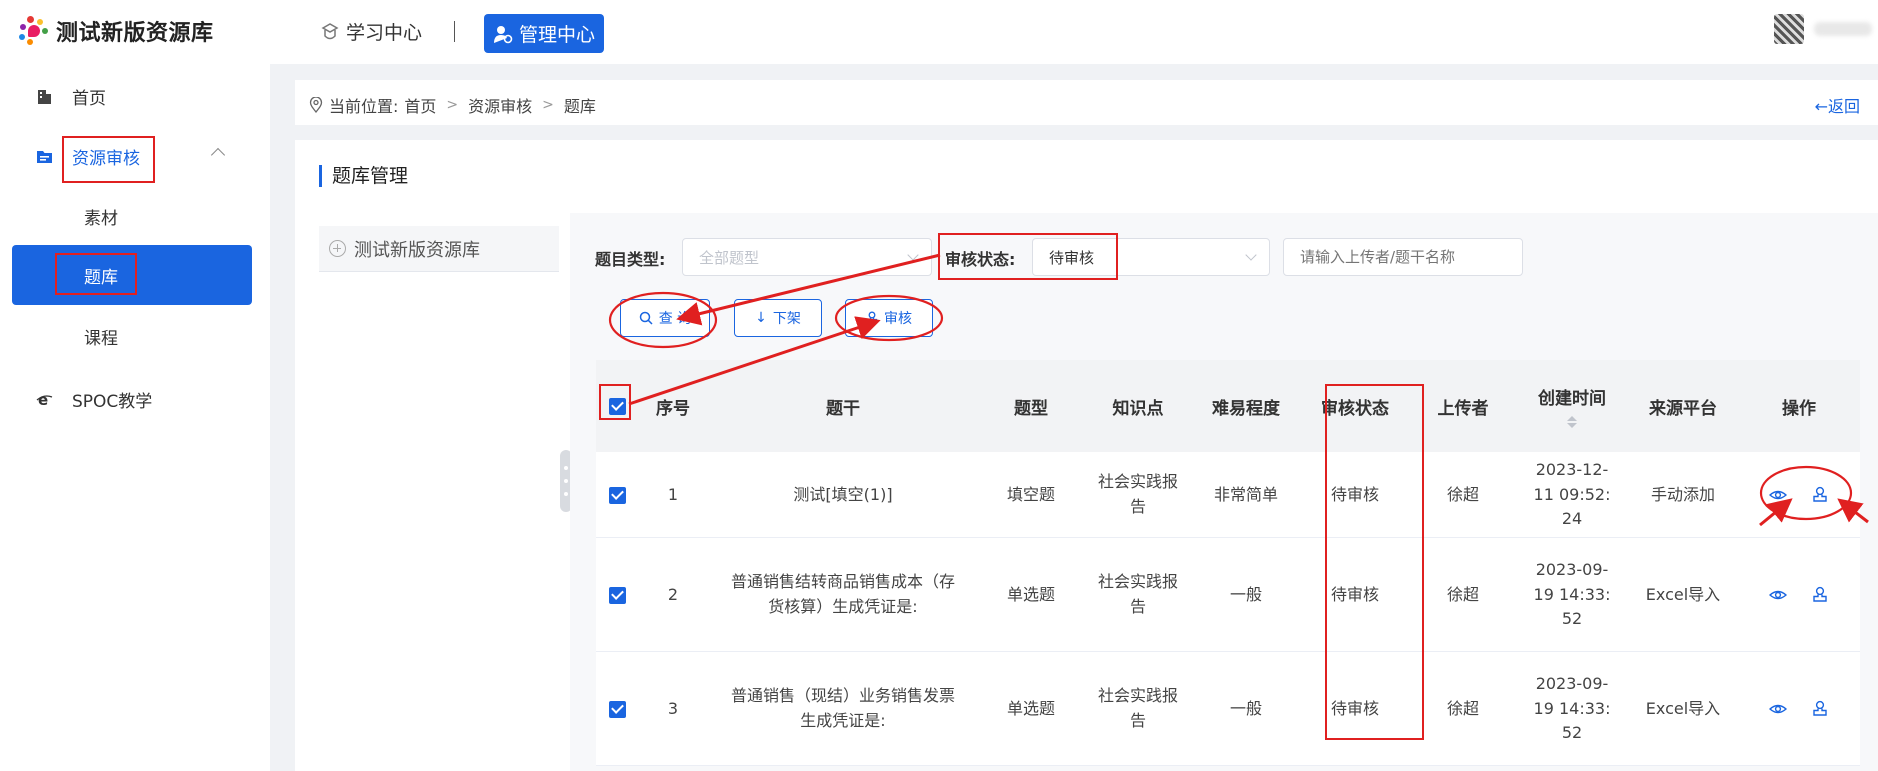 Image resolution: width=1878 pixels, height=771 pixels. What do you see at coordinates (889, 318) in the screenshot?
I see `review-button: 审核` at bounding box center [889, 318].